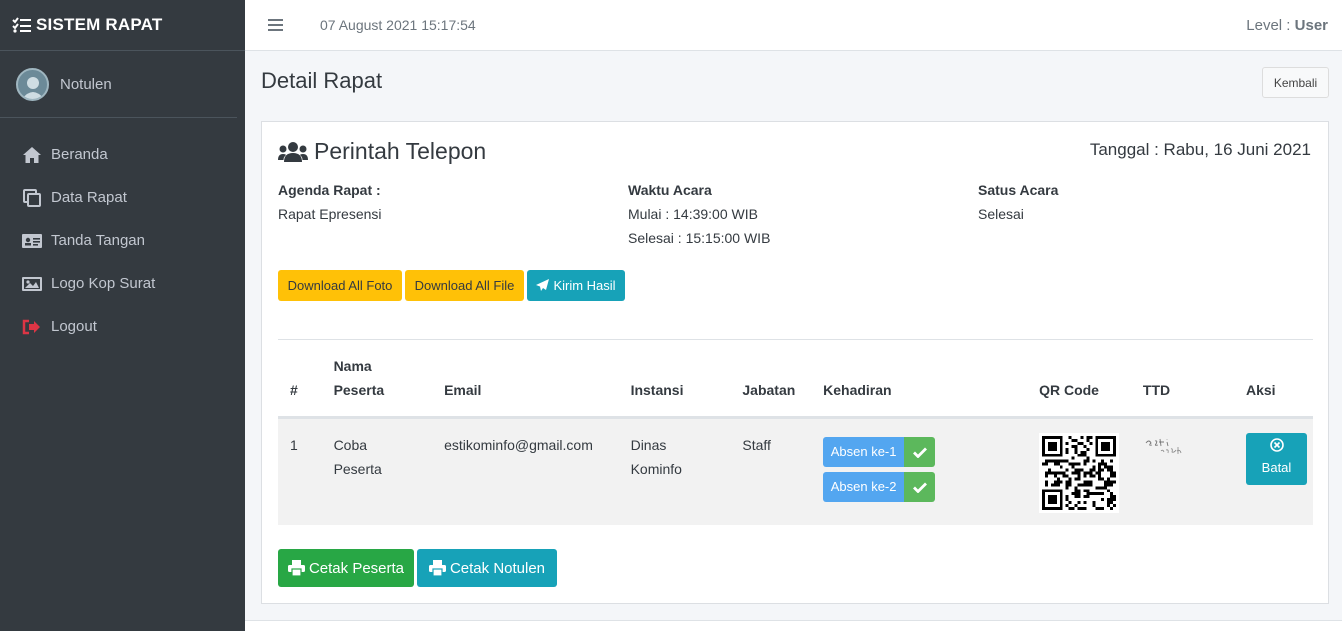  I want to click on cell-no: 1, so click(300, 471).